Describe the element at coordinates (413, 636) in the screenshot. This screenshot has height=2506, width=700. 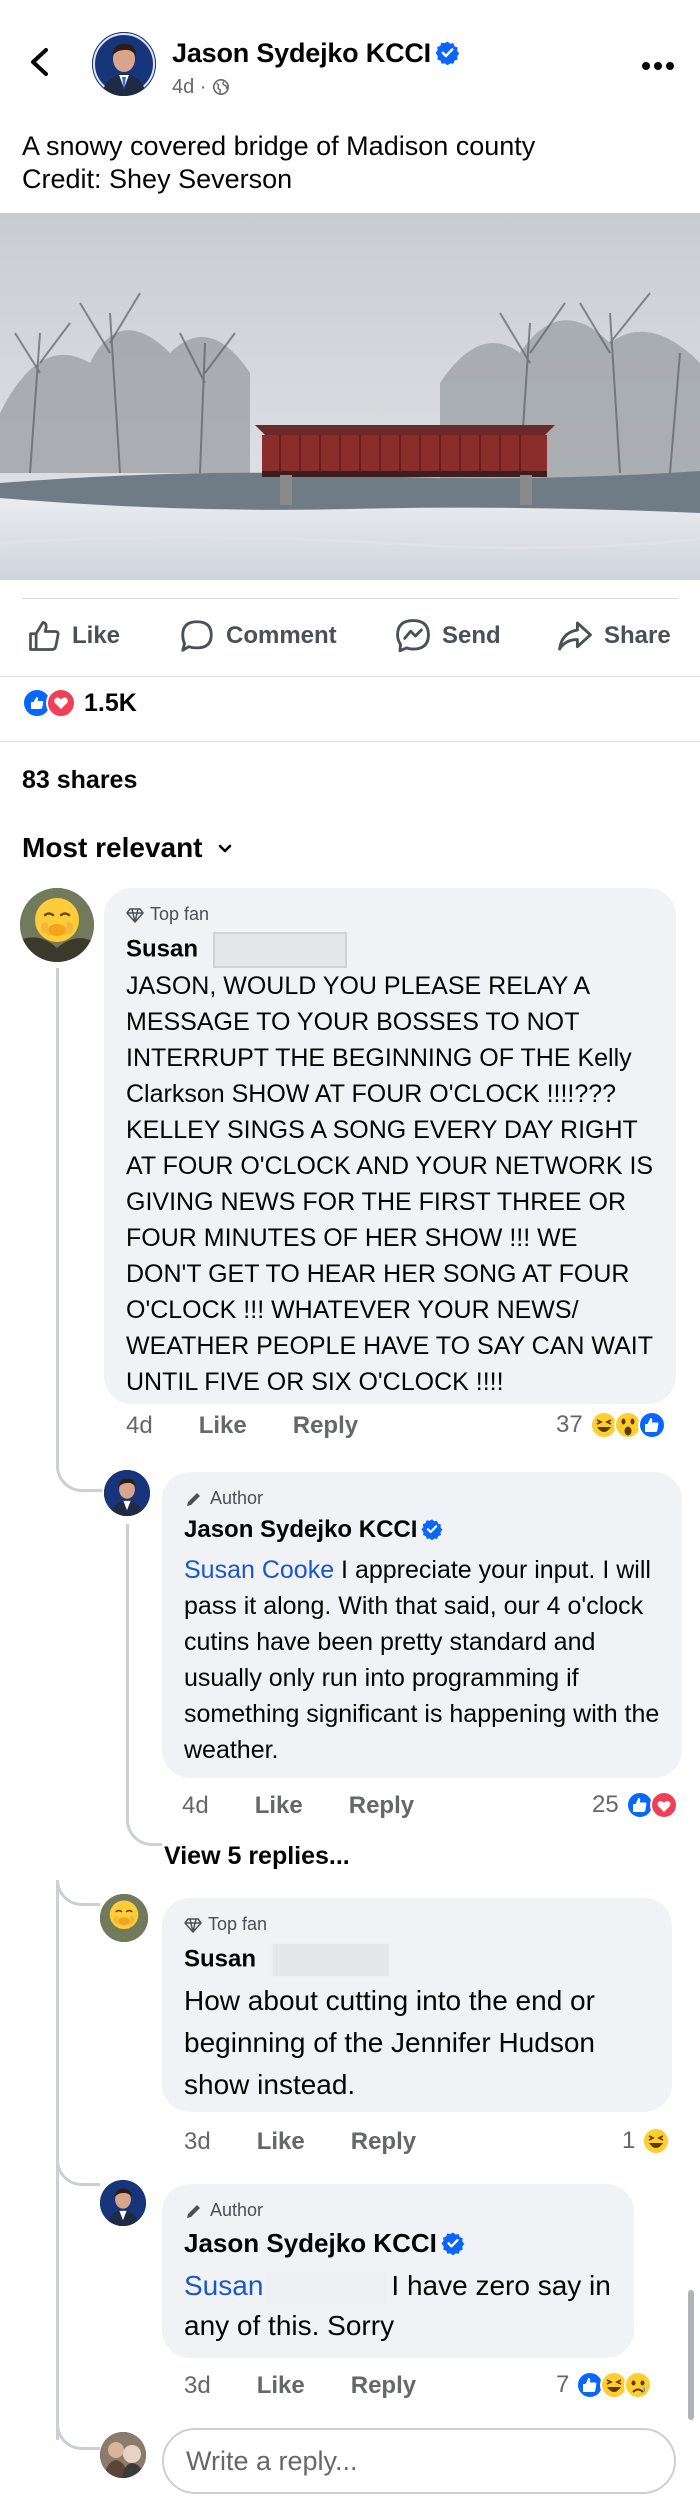
I see `messenger-icon` at that location.